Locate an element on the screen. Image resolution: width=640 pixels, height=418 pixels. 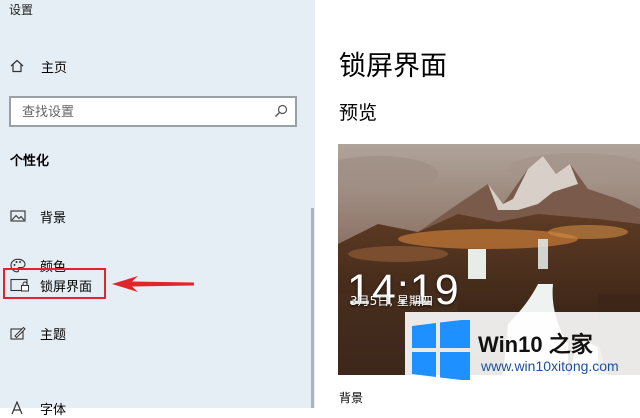
highlight-box is located at coordinates (54, 283).